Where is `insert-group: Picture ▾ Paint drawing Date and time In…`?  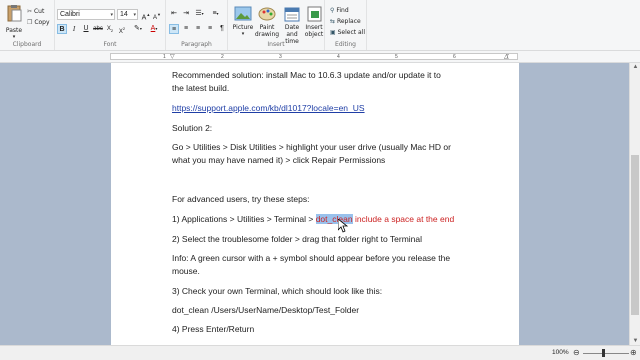
insert-group: Picture ▾ Paint drawing Date and time In… is located at coordinates (276, 25).